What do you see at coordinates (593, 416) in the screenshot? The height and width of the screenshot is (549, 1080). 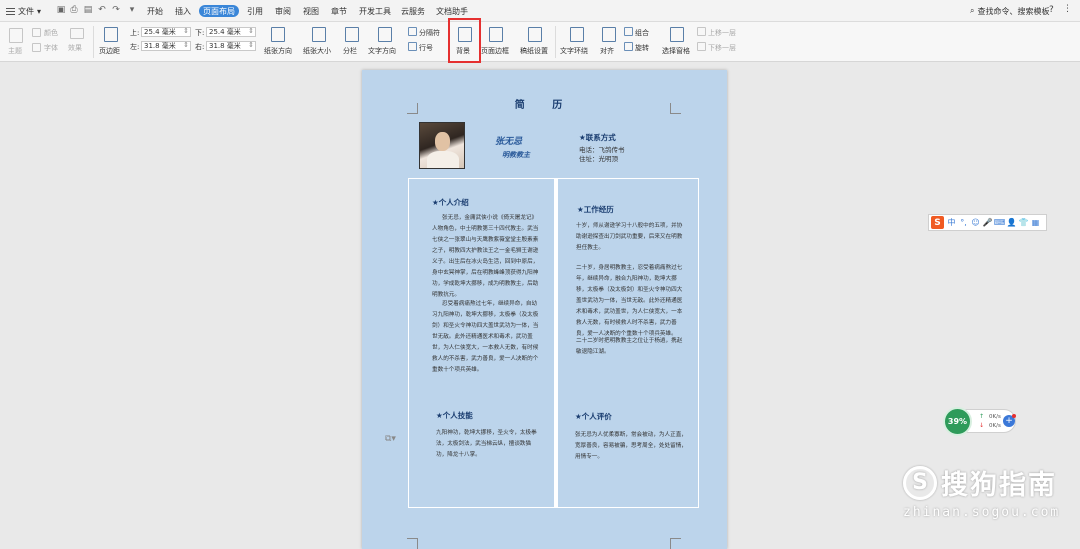 I see `evaluation-heading: ★个人评价` at bounding box center [593, 416].